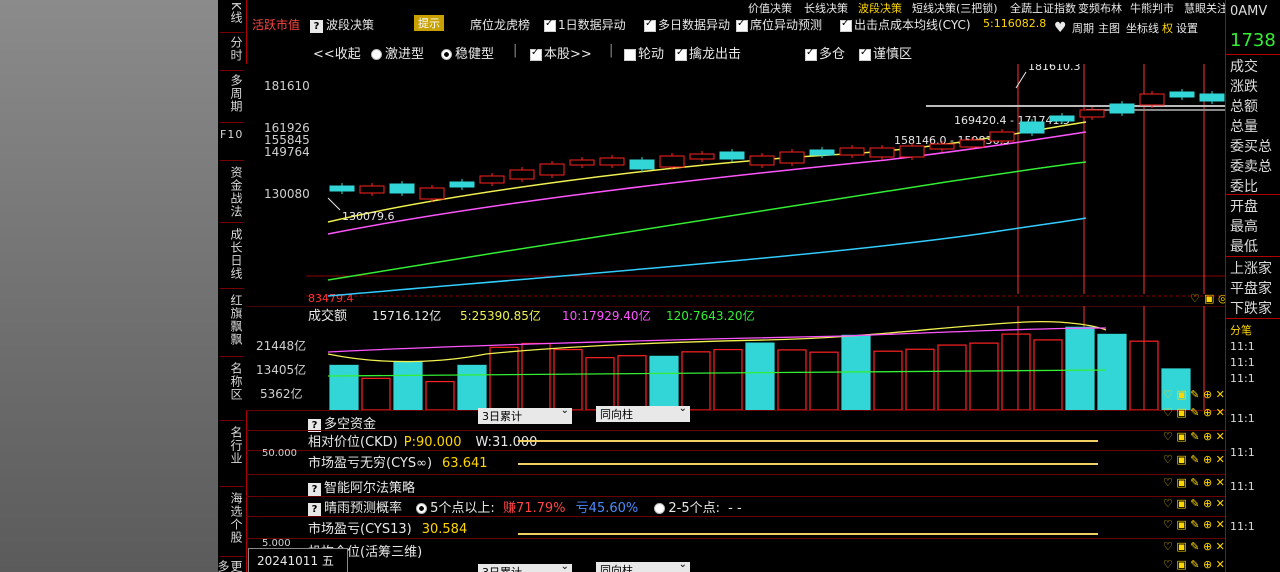 The height and width of the screenshot is (572, 1280). Describe the element at coordinates (525, 566) in the screenshot. I see `jigou-dropdown-1: 3日累计` at that location.